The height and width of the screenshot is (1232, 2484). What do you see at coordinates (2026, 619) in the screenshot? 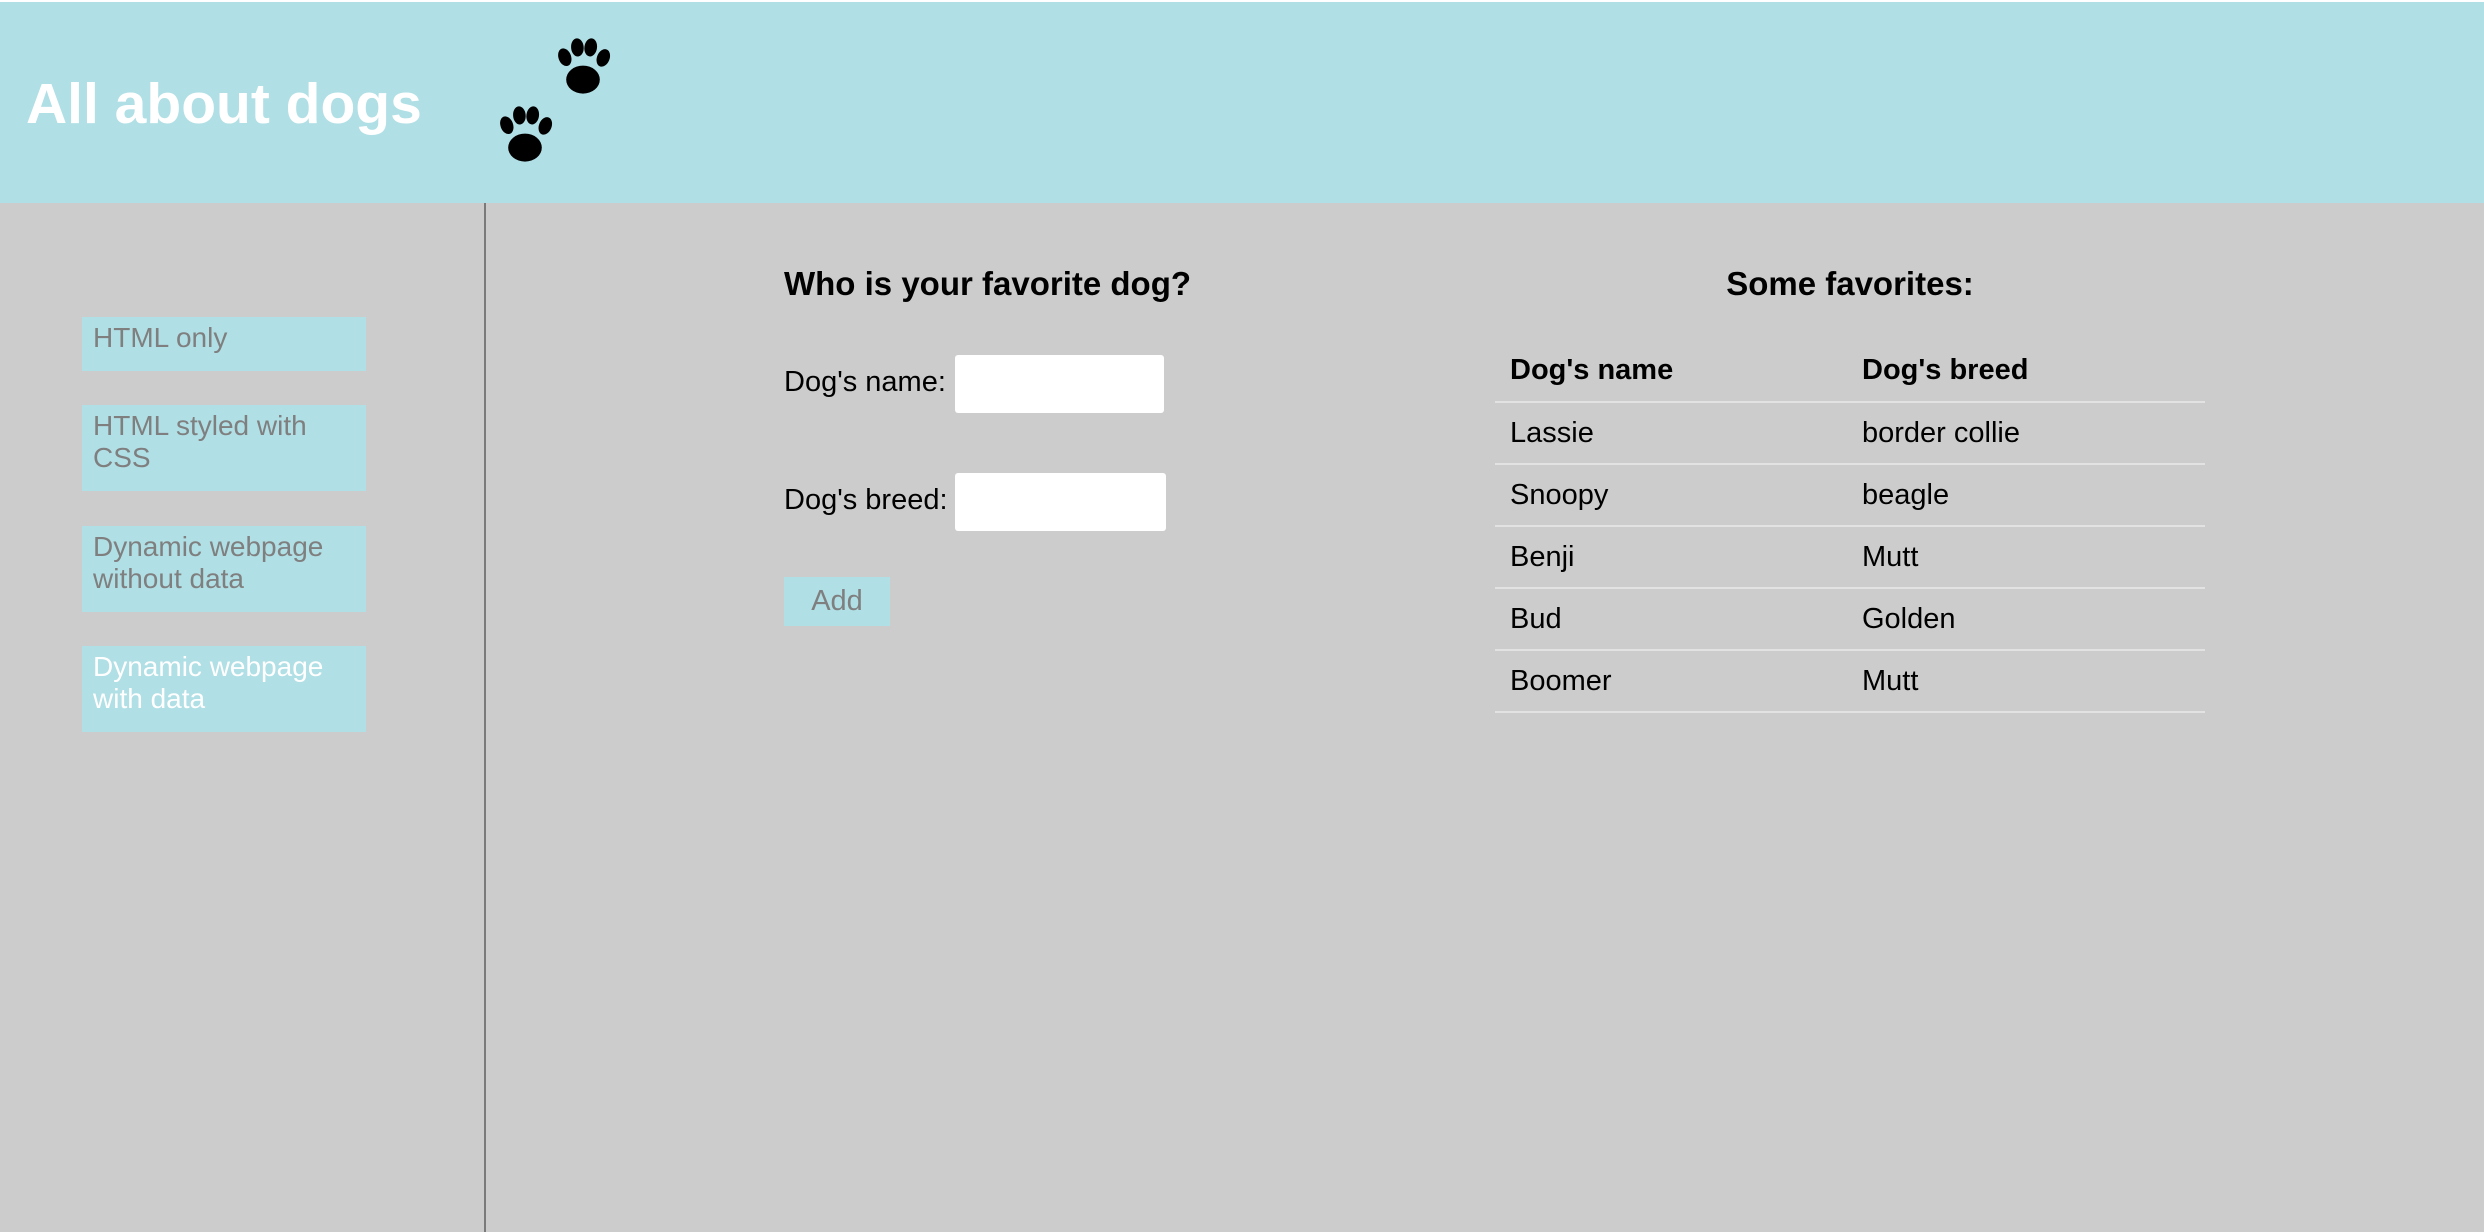
I see `dog-breed-cell: Golden` at bounding box center [2026, 619].